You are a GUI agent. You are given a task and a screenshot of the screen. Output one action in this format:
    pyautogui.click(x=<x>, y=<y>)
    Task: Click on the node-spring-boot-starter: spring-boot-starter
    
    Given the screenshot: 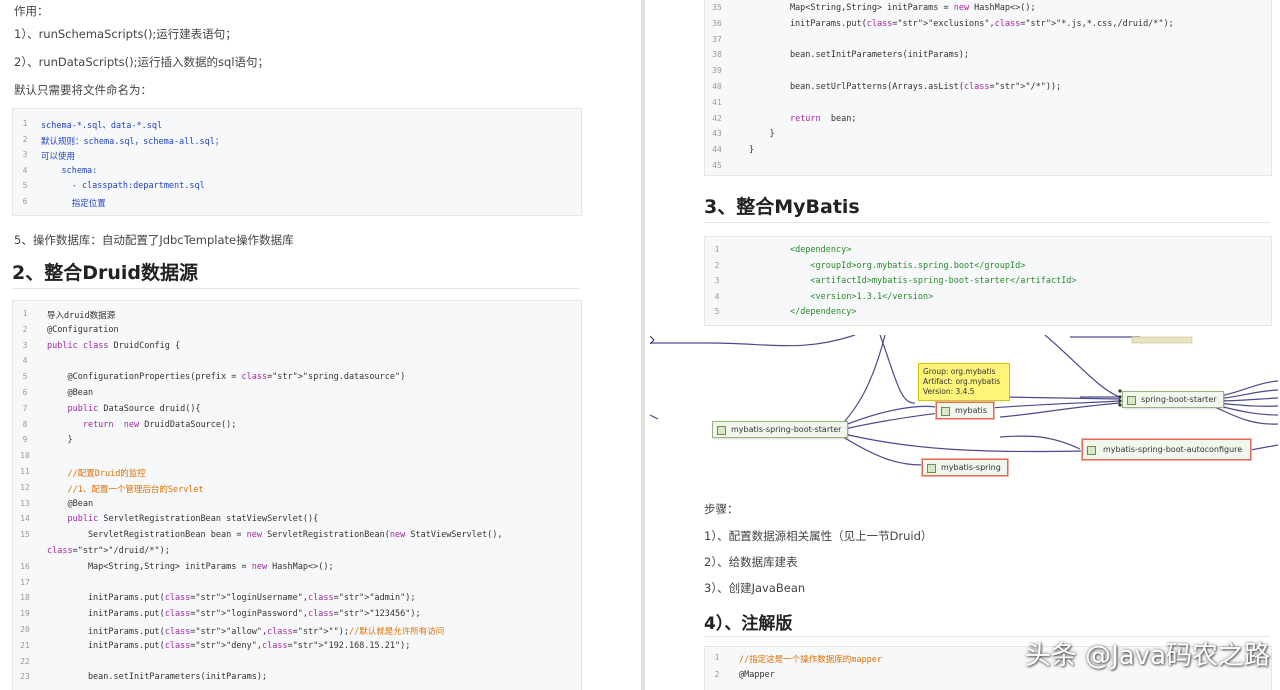 What is the action you would take?
    pyautogui.click(x=1173, y=399)
    